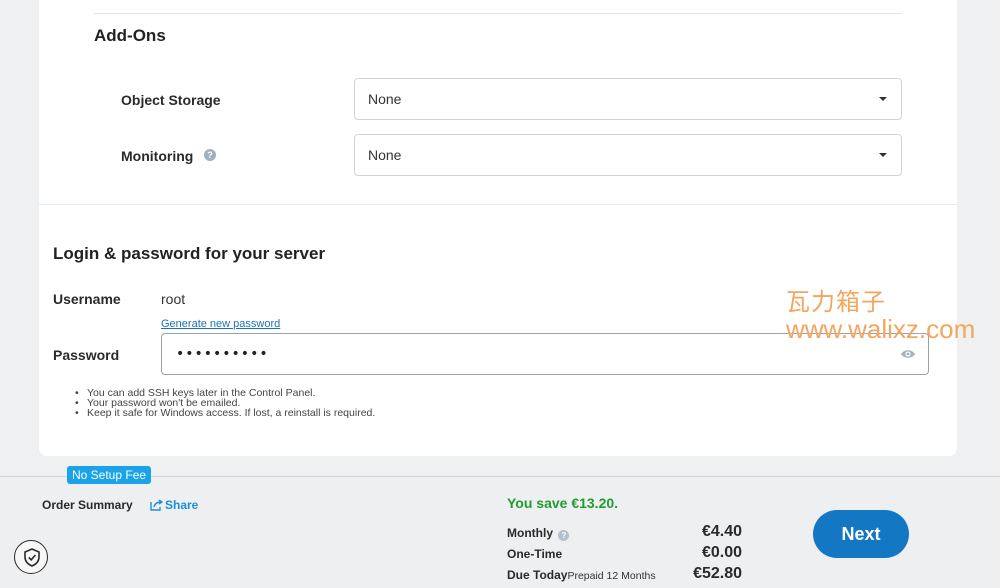 Image resolution: width=1000 pixels, height=588 pixels. I want to click on shield-check-icon, so click(32, 557).